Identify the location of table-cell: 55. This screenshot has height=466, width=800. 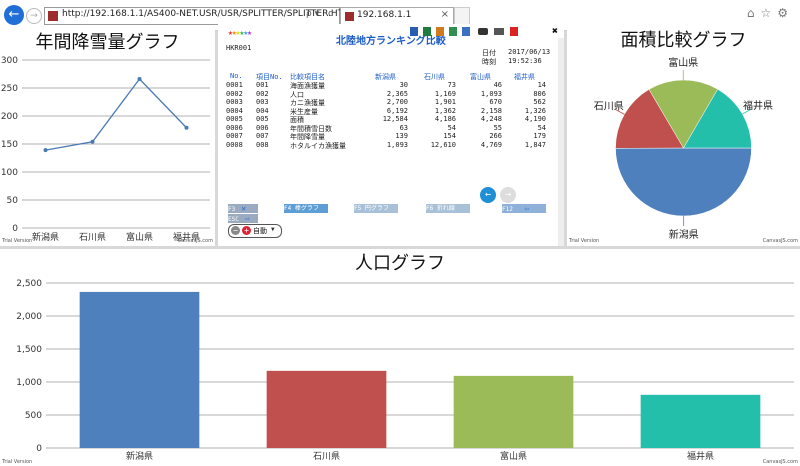
(497, 127).